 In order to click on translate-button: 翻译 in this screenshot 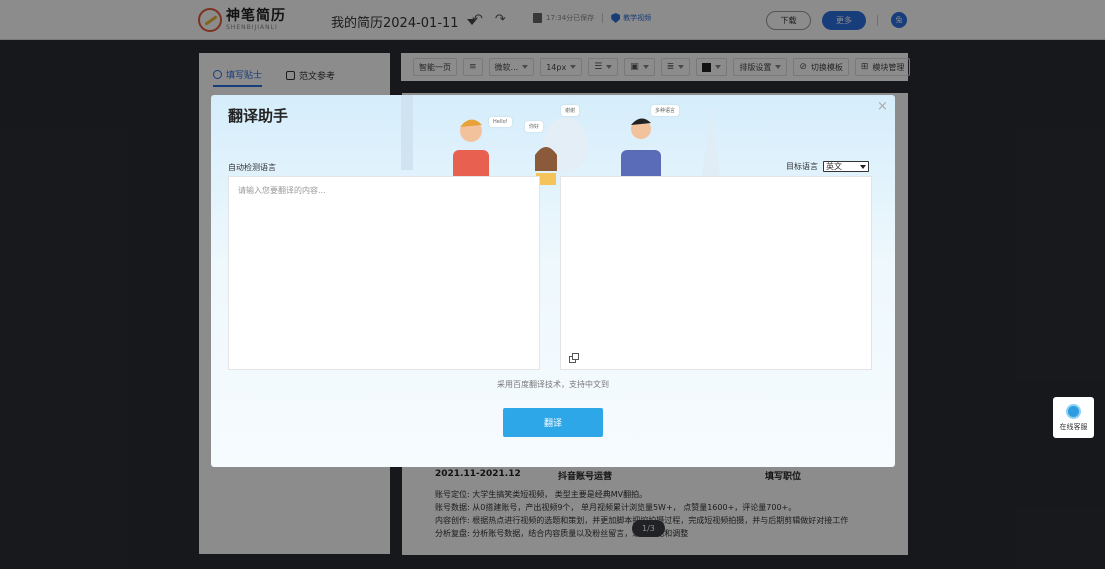, I will do `click(553, 422)`.